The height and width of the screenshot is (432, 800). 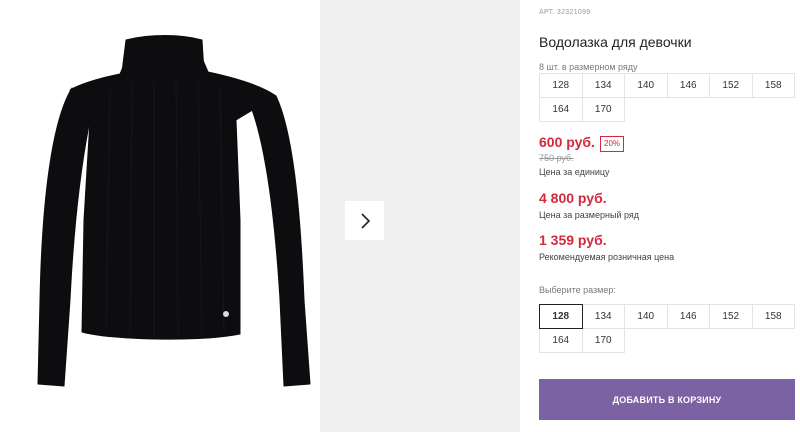 What do you see at coordinates (773, 316) in the screenshot?
I see `size-option: 158` at bounding box center [773, 316].